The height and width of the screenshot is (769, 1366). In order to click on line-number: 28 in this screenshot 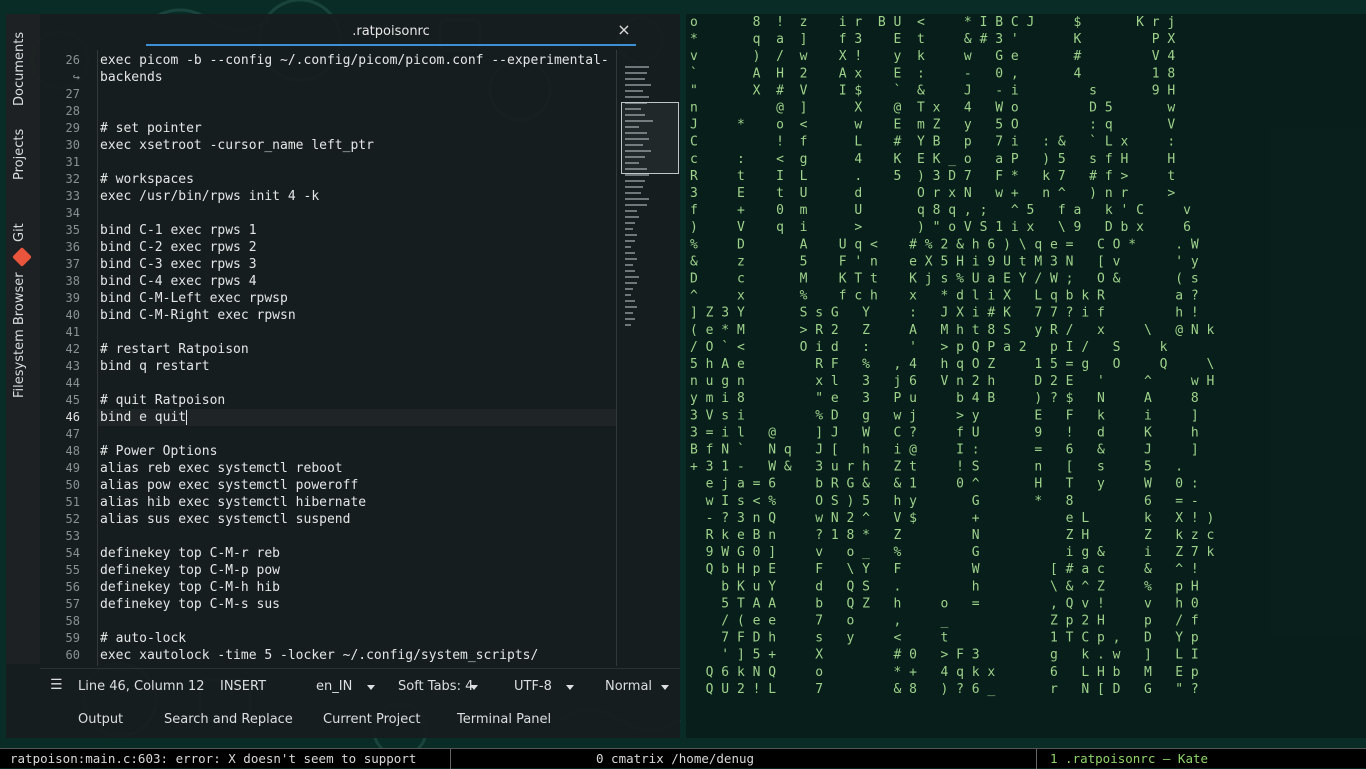, I will do `click(72, 111)`.